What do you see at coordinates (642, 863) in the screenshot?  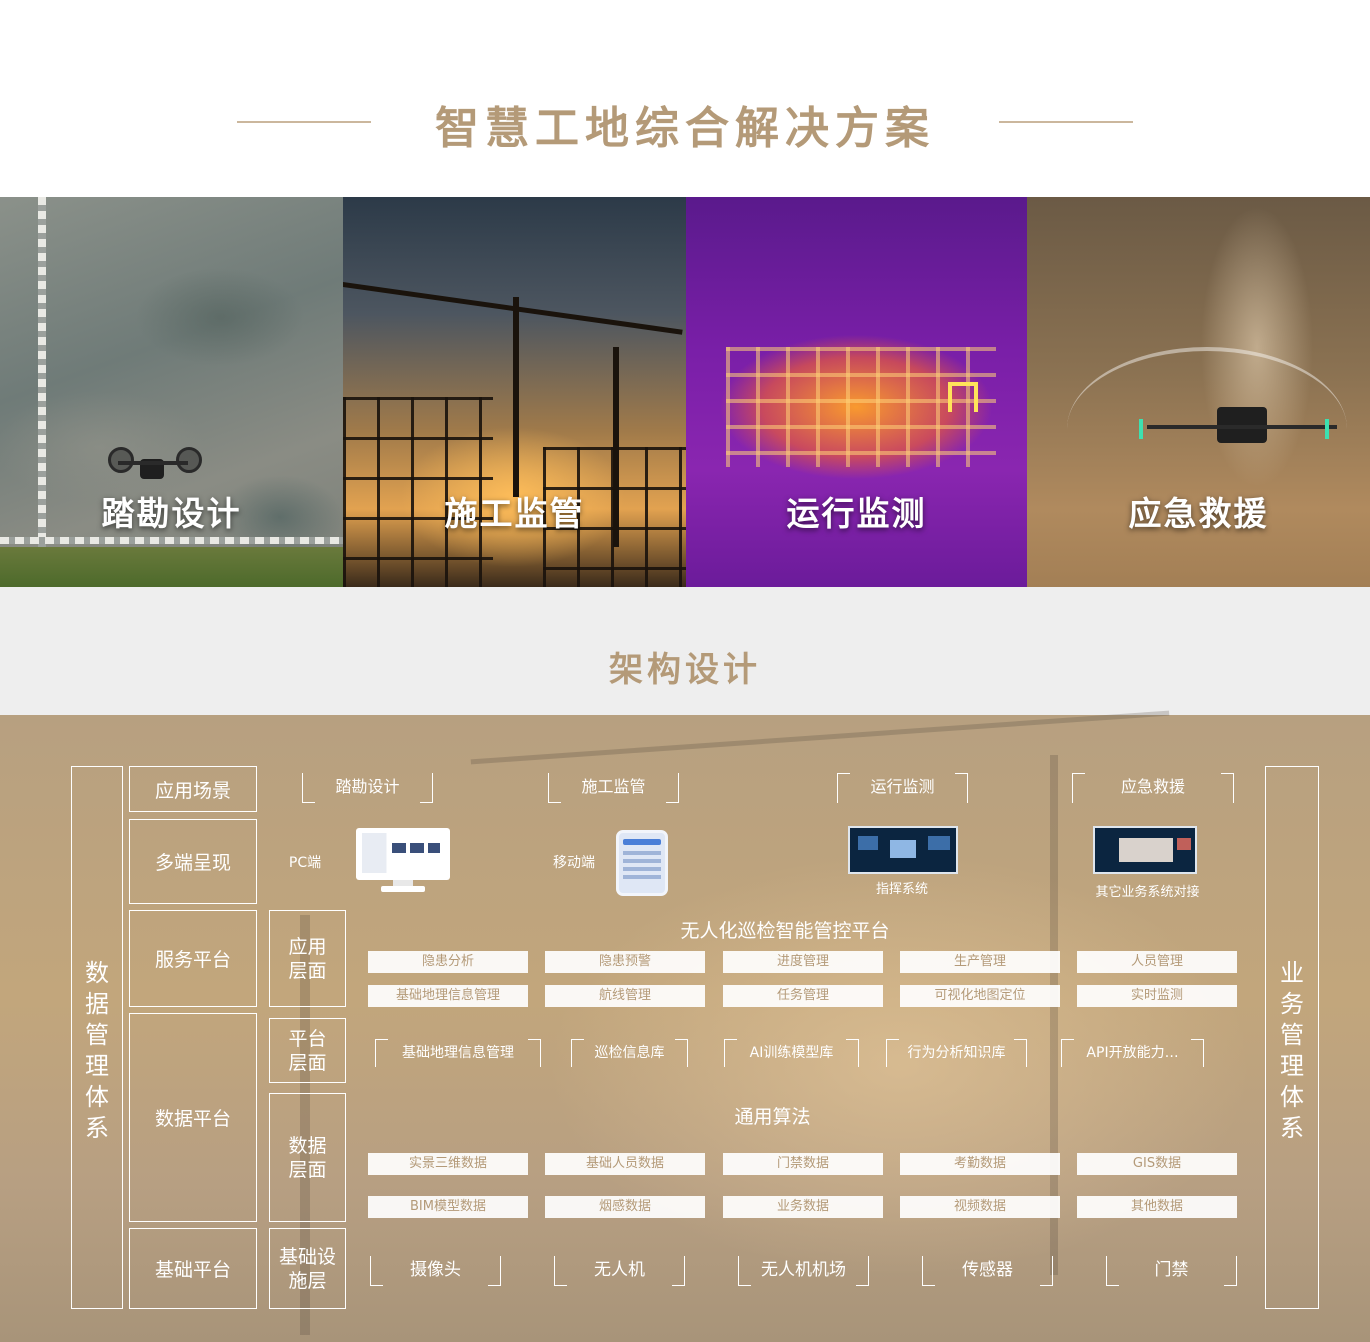 I see `mobile-phone-icon` at bounding box center [642, 863].